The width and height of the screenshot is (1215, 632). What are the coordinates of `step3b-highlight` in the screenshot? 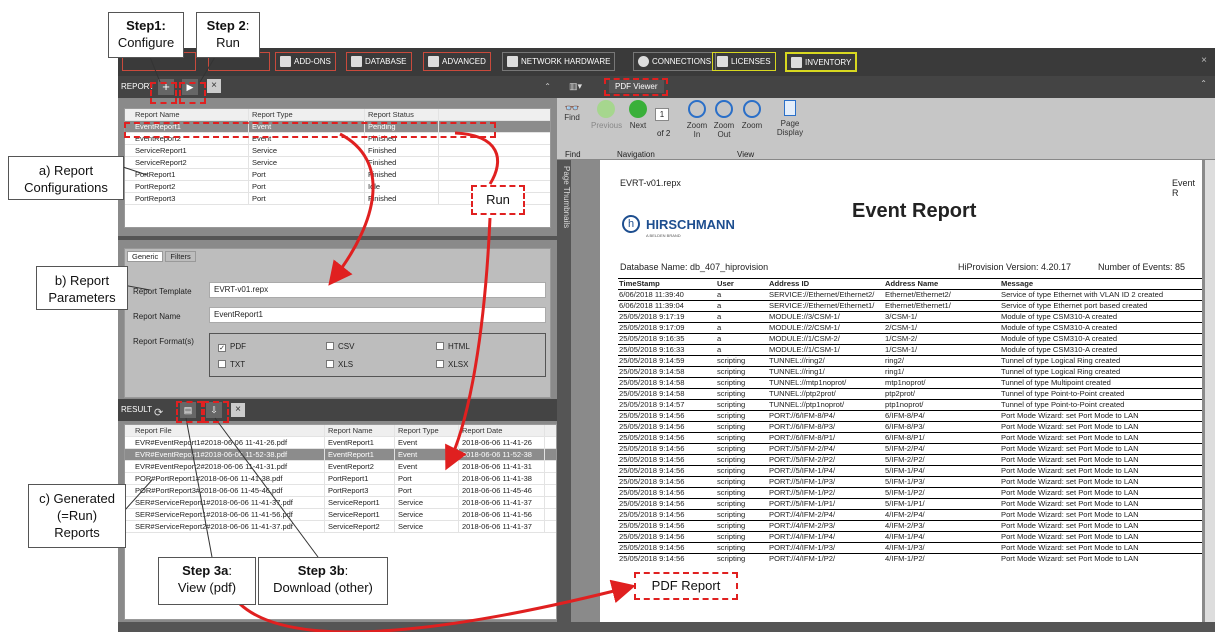 It's located at (216, 412).